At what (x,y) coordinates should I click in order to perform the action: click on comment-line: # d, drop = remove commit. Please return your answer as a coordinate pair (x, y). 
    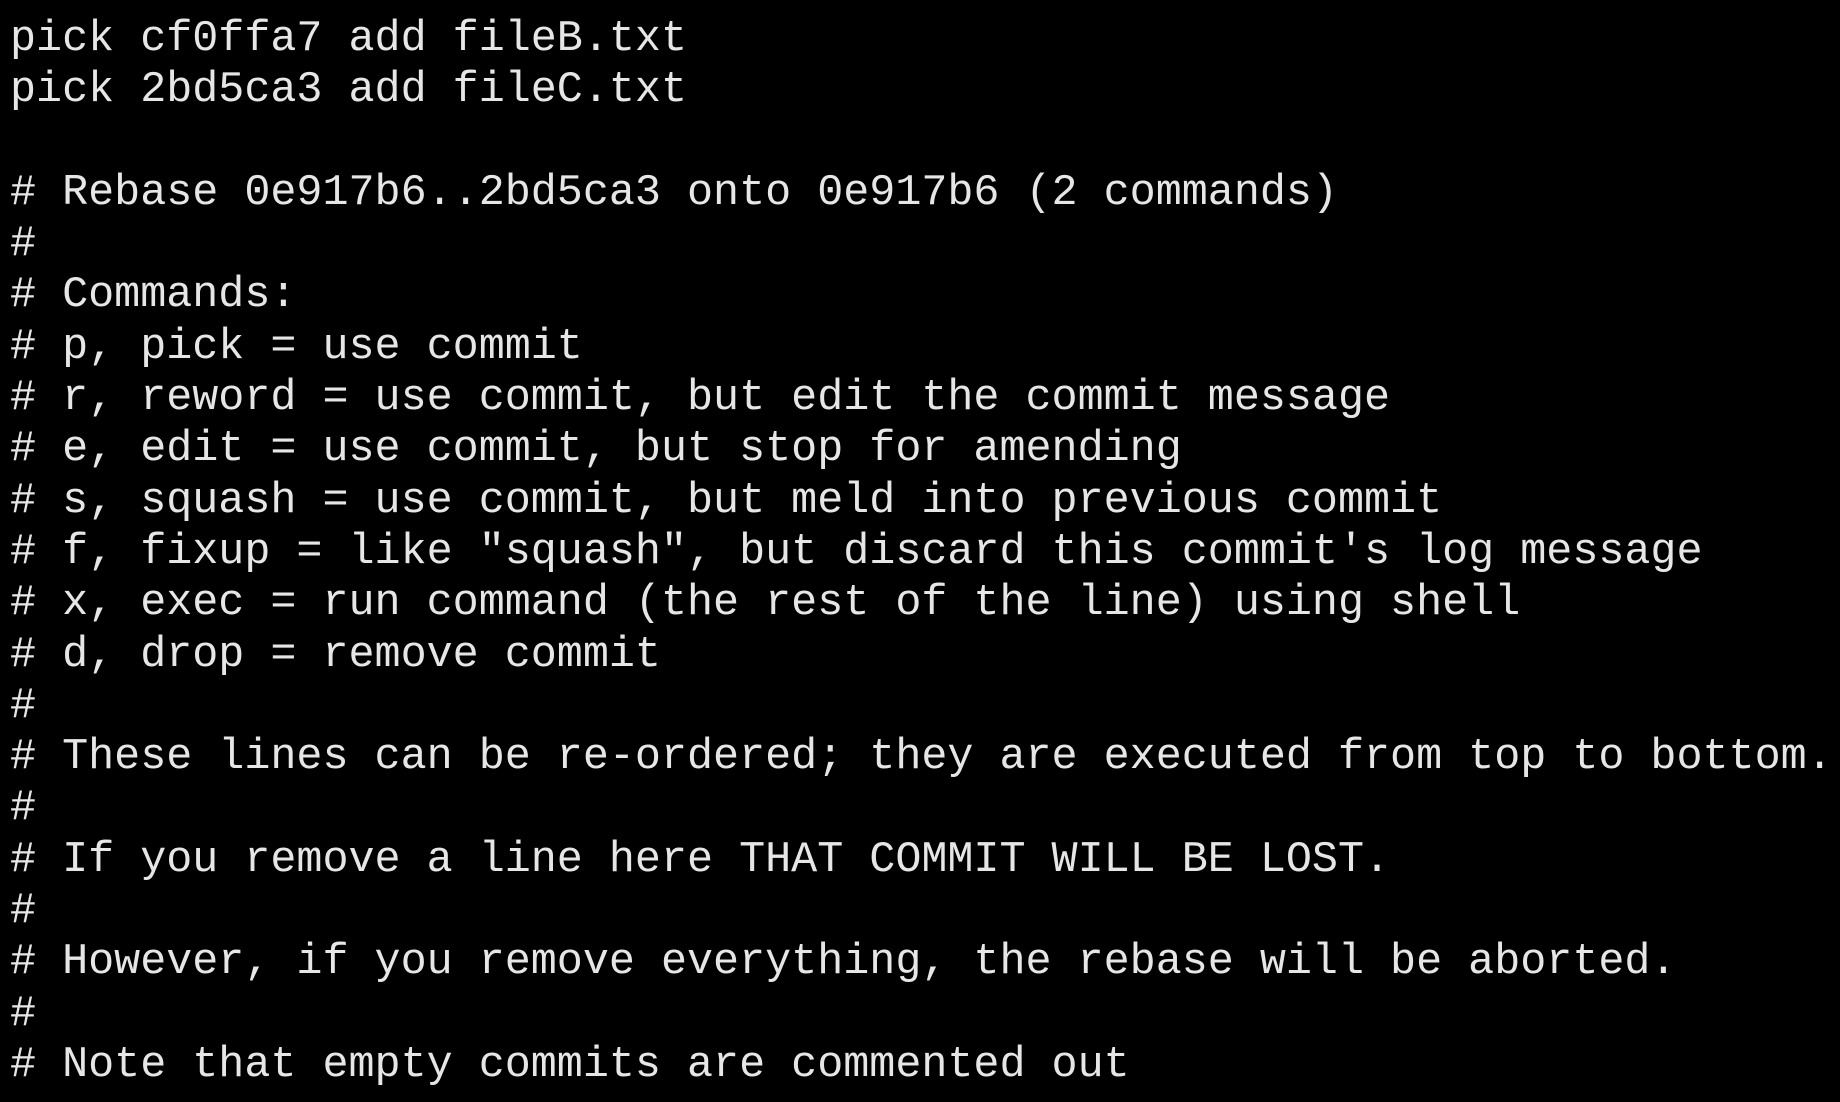
    Looking at the image, I should click on (925, 655).